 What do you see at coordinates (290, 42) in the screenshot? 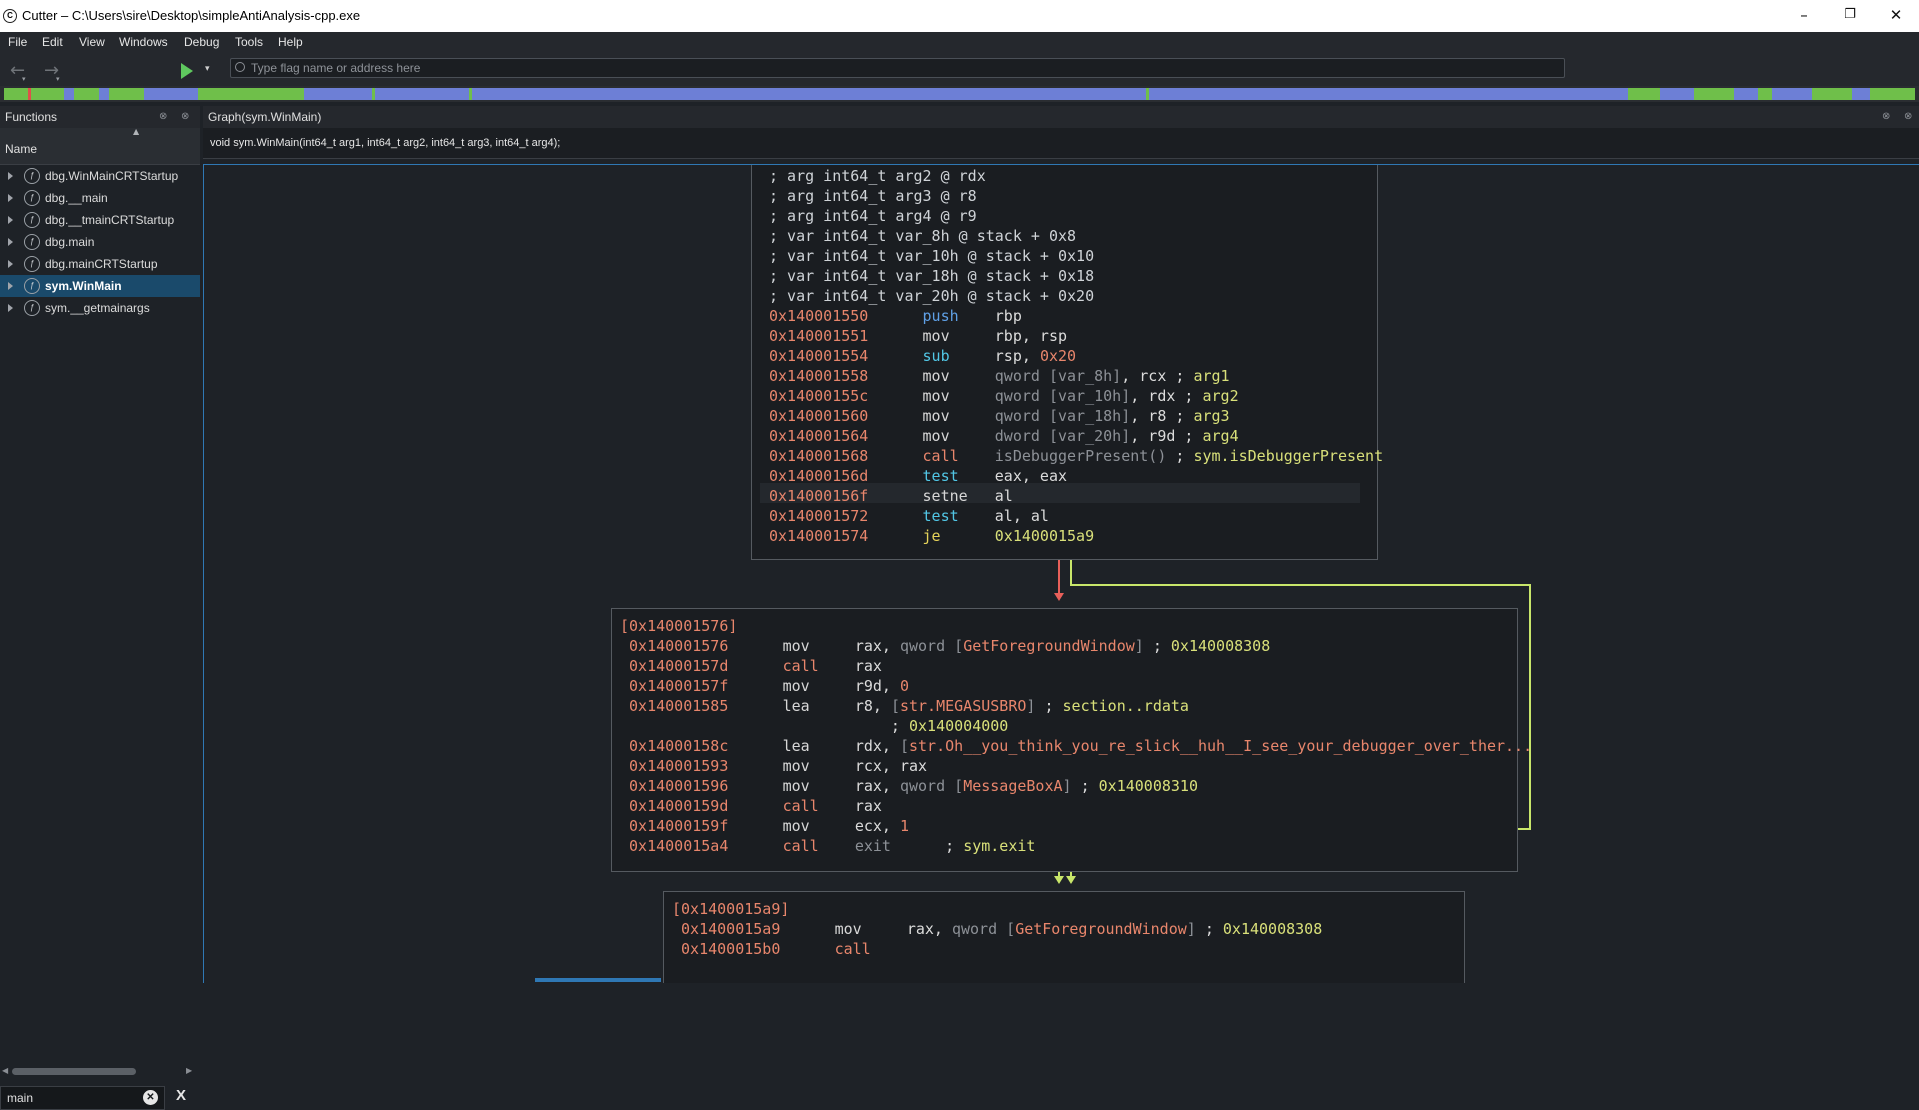
I see `menu-help: Help` at bounding box center [290, 42].